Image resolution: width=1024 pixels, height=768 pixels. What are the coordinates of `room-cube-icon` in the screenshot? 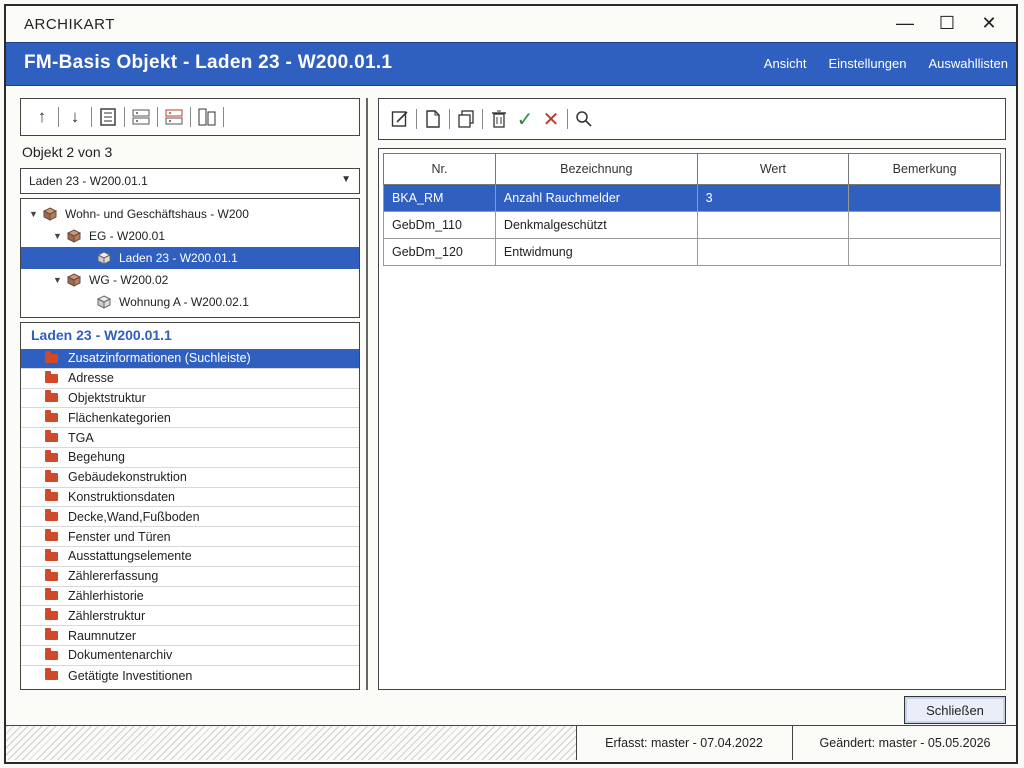 It's located at (104, 258).